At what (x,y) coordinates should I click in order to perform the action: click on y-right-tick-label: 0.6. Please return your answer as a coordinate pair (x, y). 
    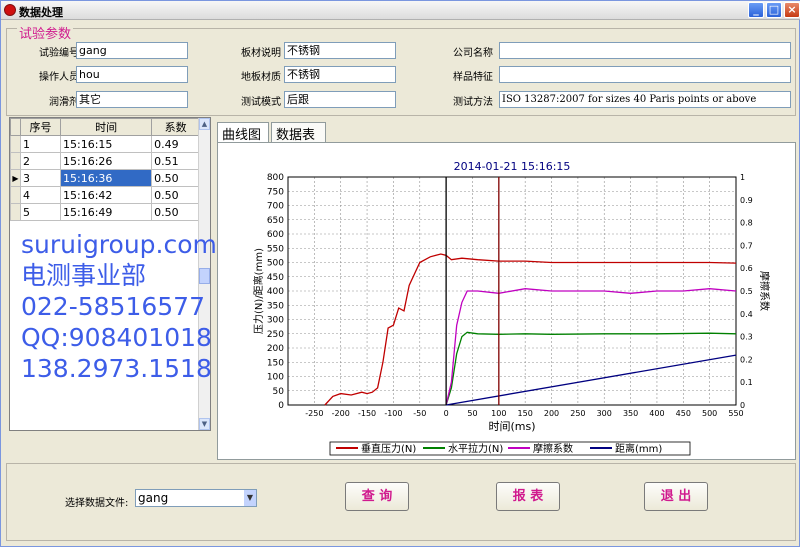
    Looking at the image, I should click on (746, 268).